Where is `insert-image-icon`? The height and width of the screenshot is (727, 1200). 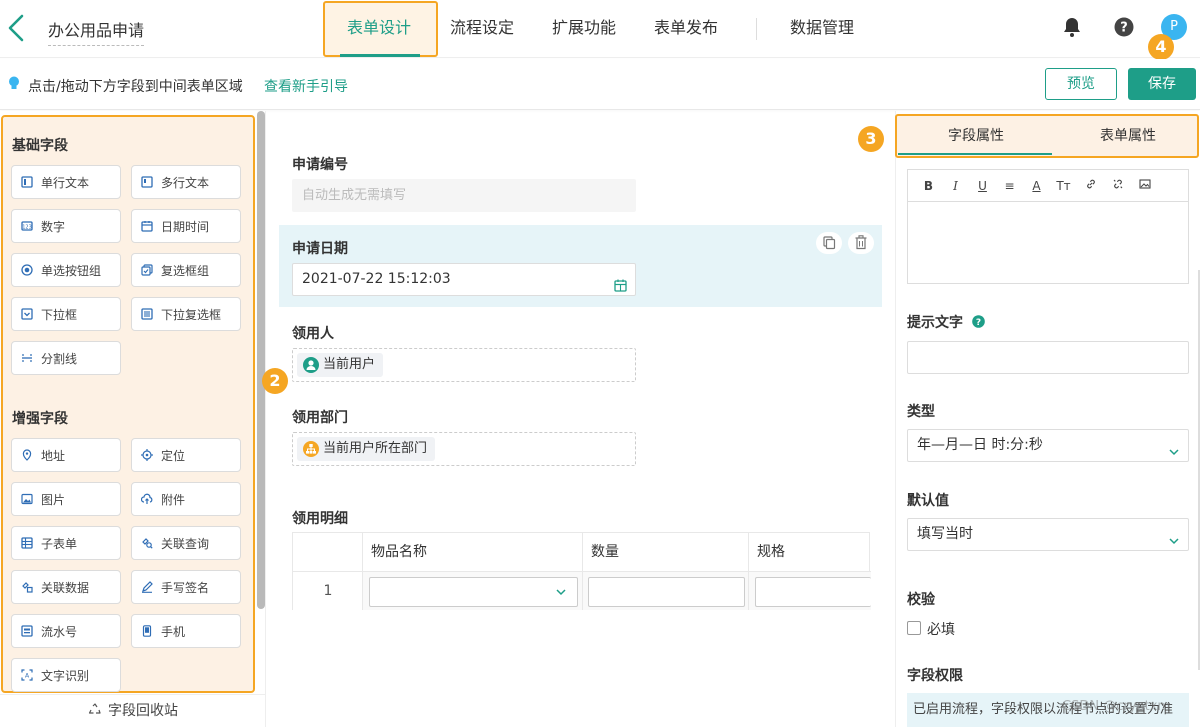
insert-image-icon is located at coordinates (1144, 186).